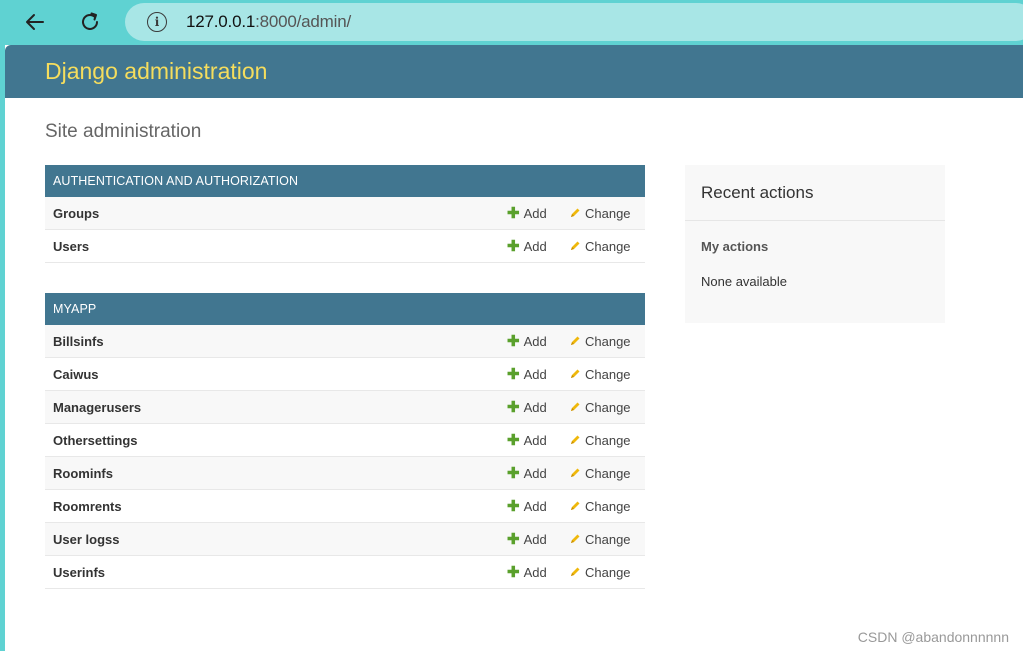 The width and height of the screenshot is (1023, 651). What do you see at coordinates (276, 572) in the screenshot?
I see `model-link: Userinfs` at bounding box center [276, 572].